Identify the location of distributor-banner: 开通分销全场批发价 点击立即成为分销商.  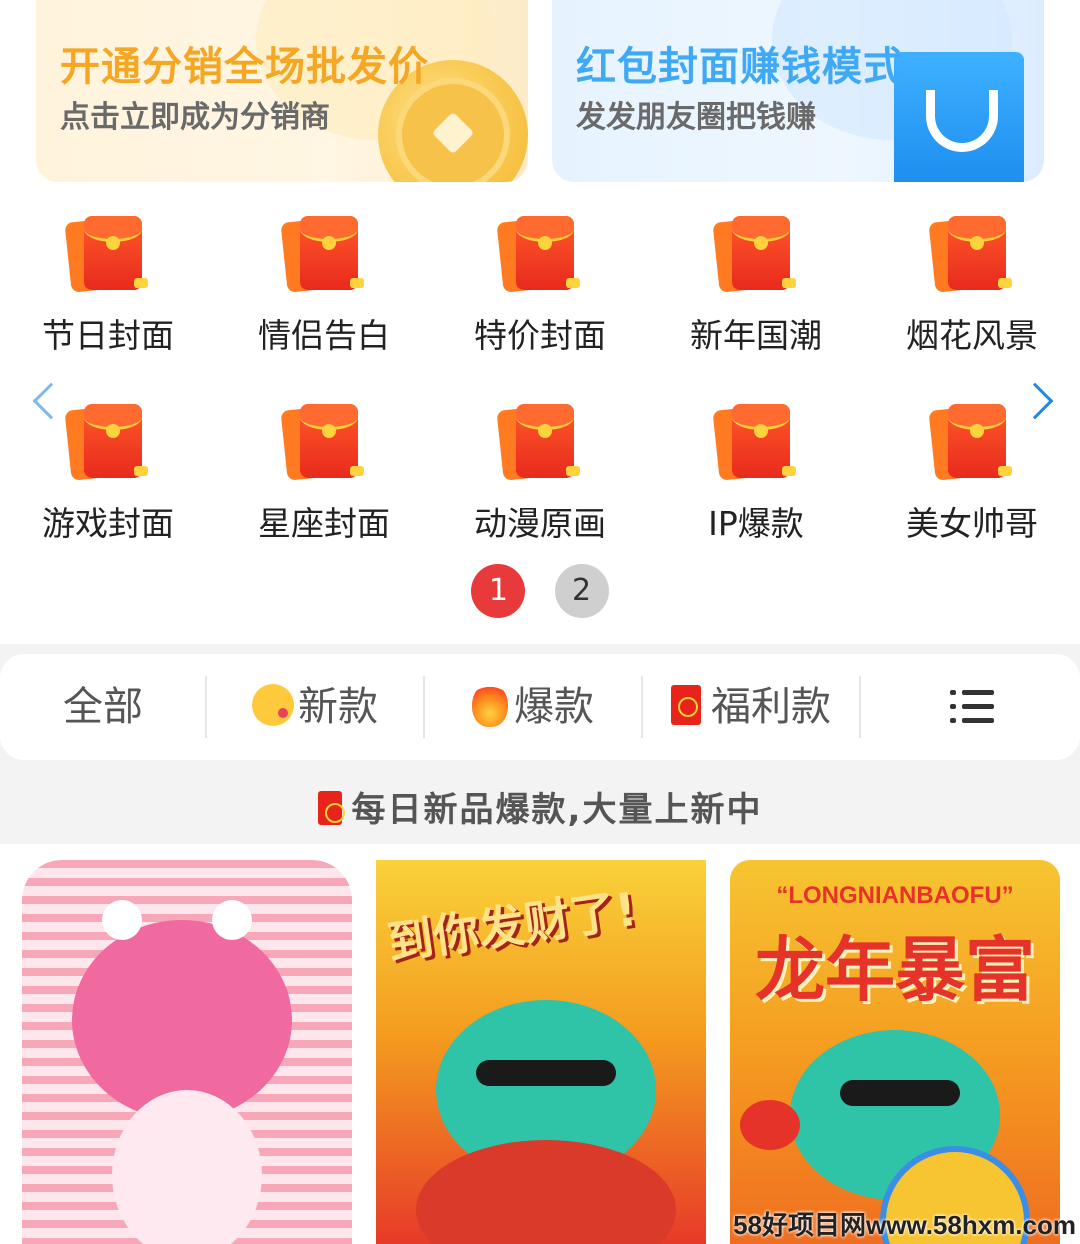
(282, 91).